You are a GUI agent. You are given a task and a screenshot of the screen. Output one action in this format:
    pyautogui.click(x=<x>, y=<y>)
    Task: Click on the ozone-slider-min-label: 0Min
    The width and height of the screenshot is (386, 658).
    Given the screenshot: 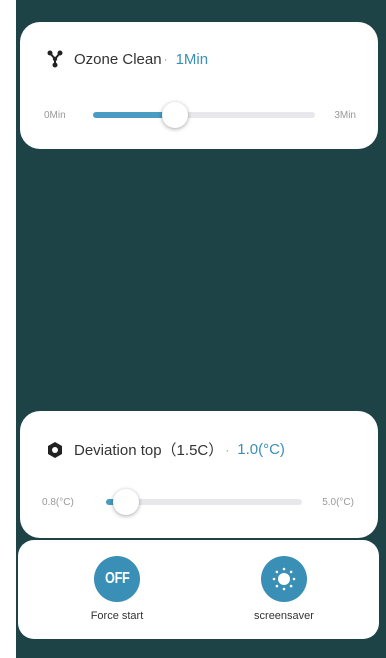 What is the action you would take?
    pyautogui.click(x=55, y=115)
    